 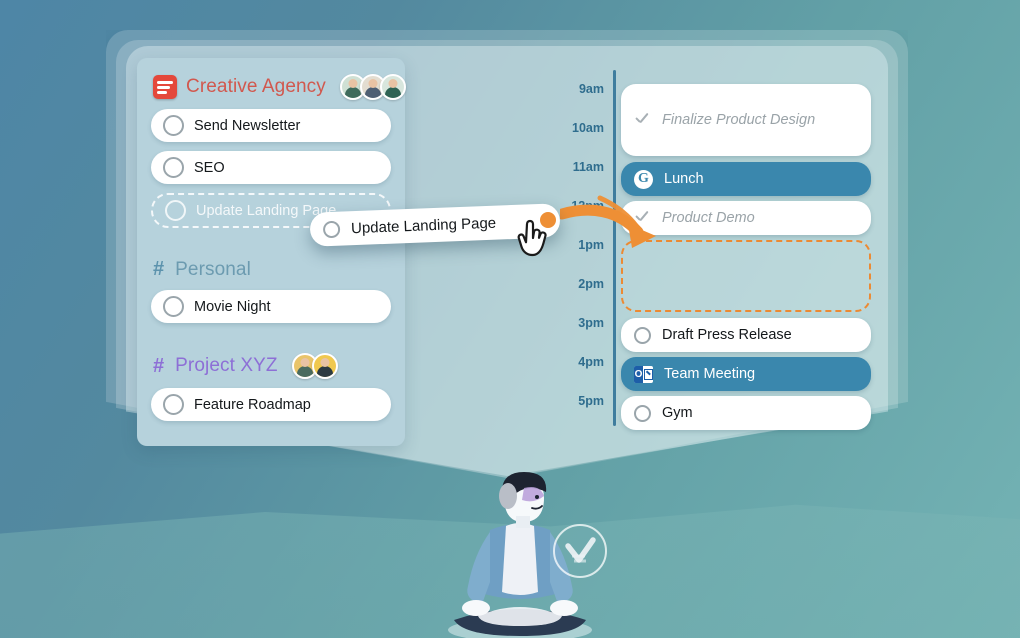 What do you see at coordinates (213, 269) in the screenshot?
I see `project-title: Personal` at bounding box center [213, 269].